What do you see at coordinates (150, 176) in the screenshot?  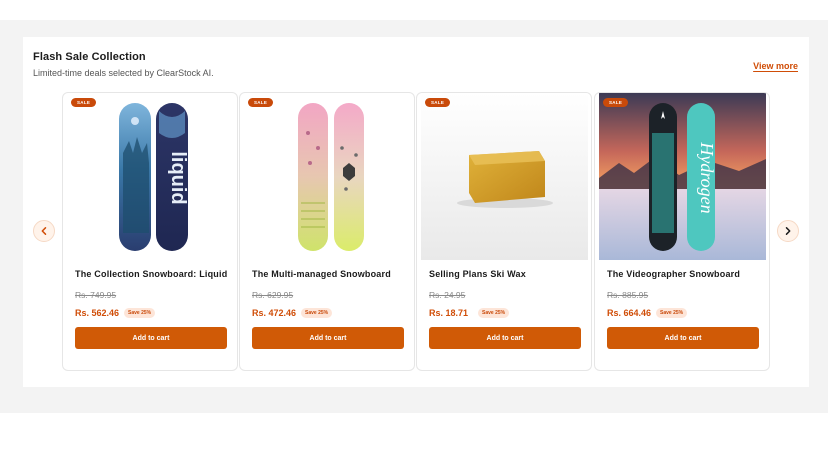 I see `product-image-liquid-snowboard: liquid` at bounding box center [150, 176].